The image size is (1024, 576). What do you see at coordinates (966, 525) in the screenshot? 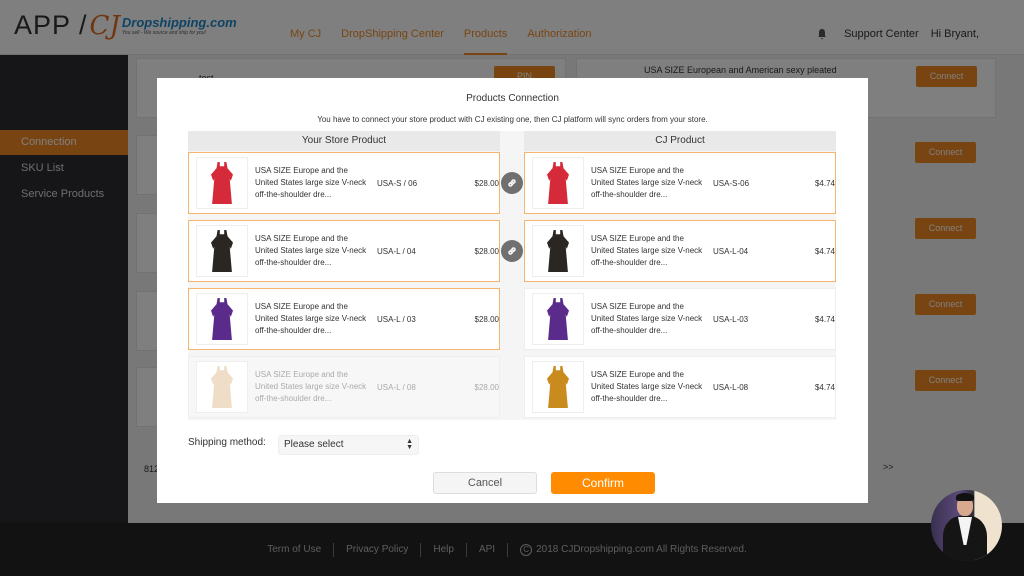
I see `presenter-avatar` at bounding box center [966, 525].